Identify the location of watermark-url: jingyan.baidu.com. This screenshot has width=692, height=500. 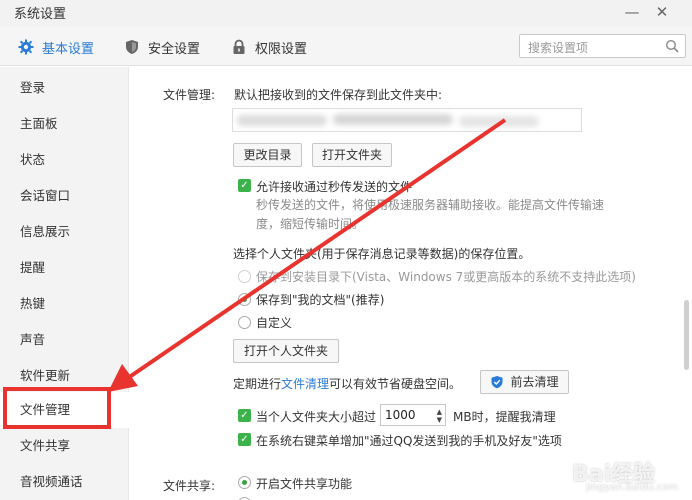
(632, 487).